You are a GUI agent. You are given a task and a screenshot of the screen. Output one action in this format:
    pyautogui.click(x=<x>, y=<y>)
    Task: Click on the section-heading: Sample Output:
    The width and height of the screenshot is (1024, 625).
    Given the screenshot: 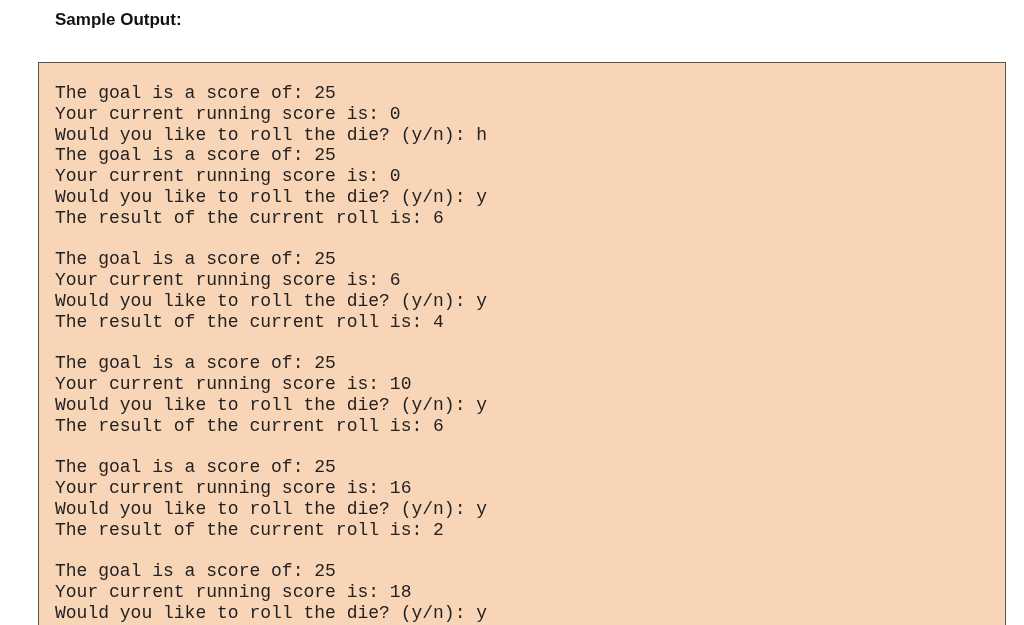 What is the action you would take?
    pyautogui.click(x=119, y=20)
    